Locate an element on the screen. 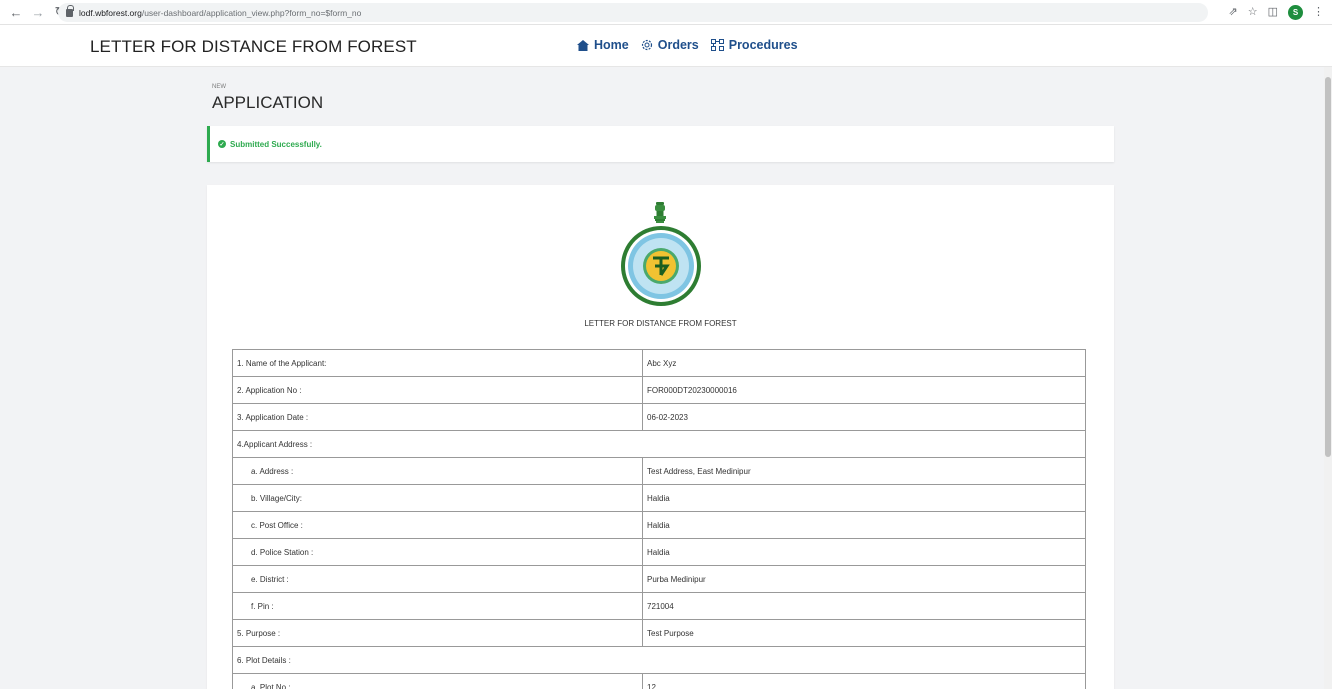  table-row: 6. Plot Details : is located at coordinates (659, 660).